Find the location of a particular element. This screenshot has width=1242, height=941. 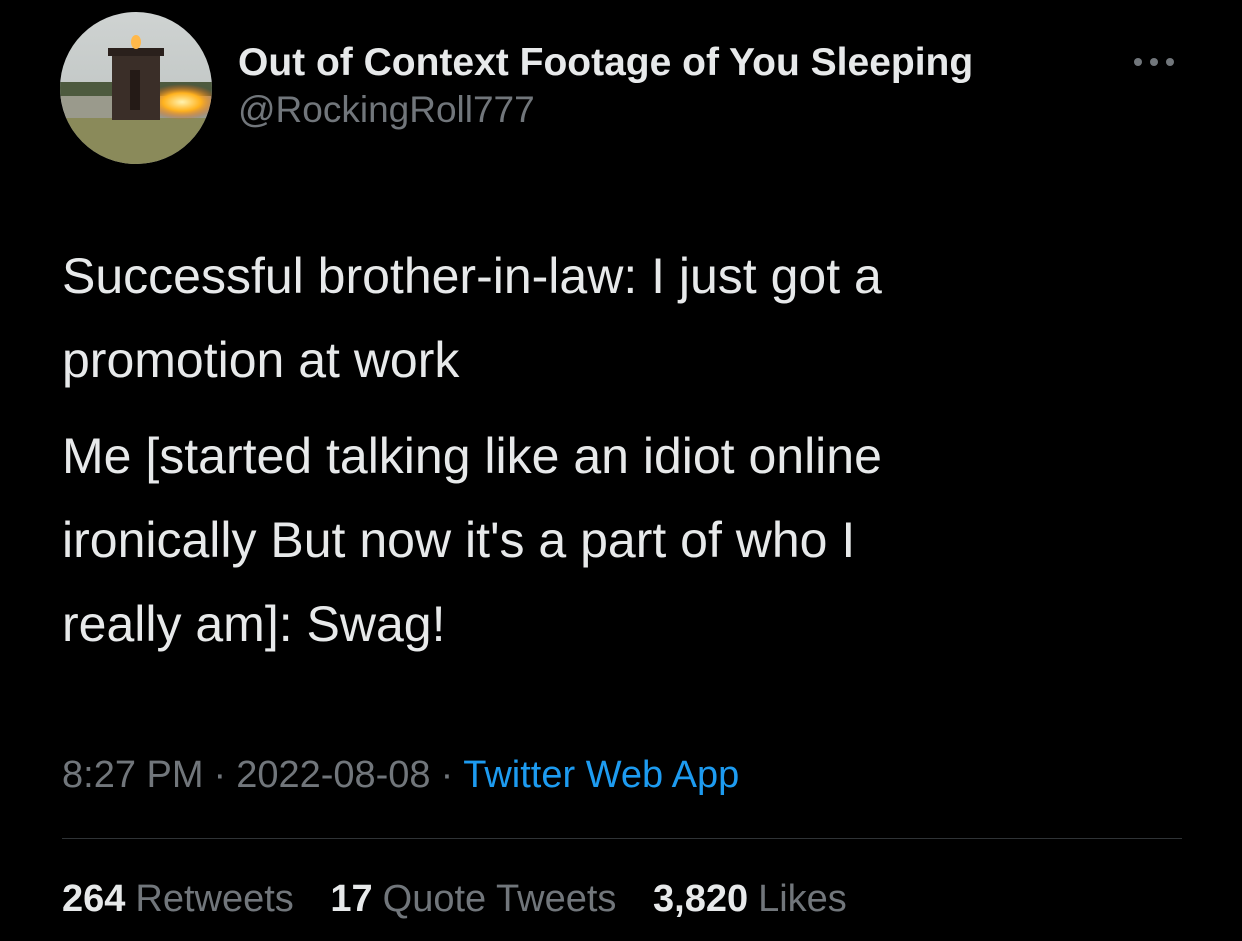

retweets-label: Retweets is located at coordinates (214, 899).